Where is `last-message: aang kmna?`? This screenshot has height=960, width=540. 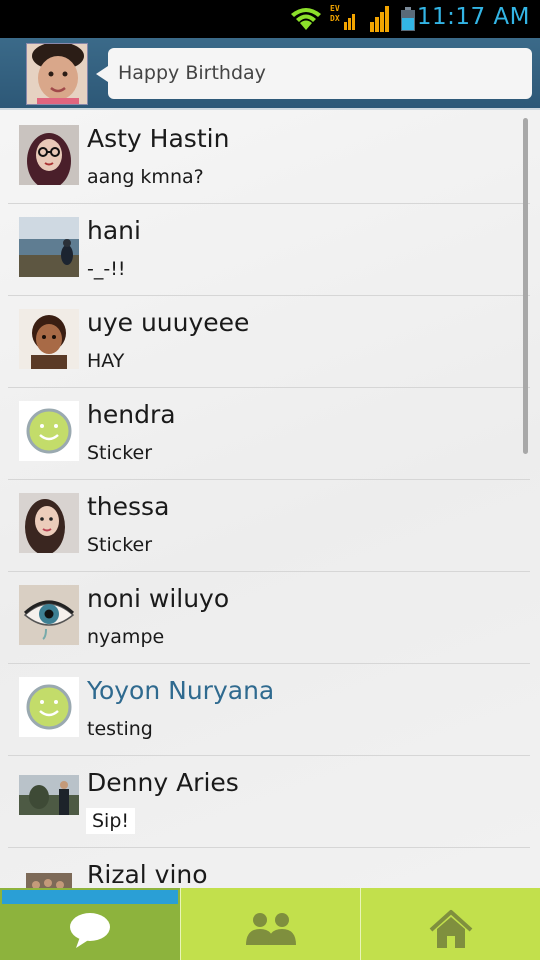 last-message: aang kmna? is located at coordinates (145, 177).